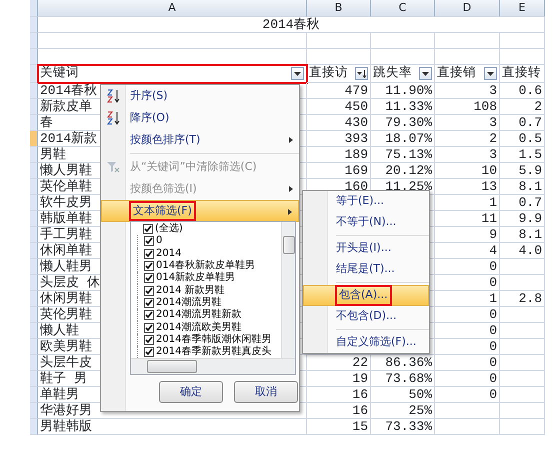 The width and height of the screenshot is (558, 450). Describe the element at coordinates (266, 392) in the screenshot. I see `cancel-button: 取消` at that location.